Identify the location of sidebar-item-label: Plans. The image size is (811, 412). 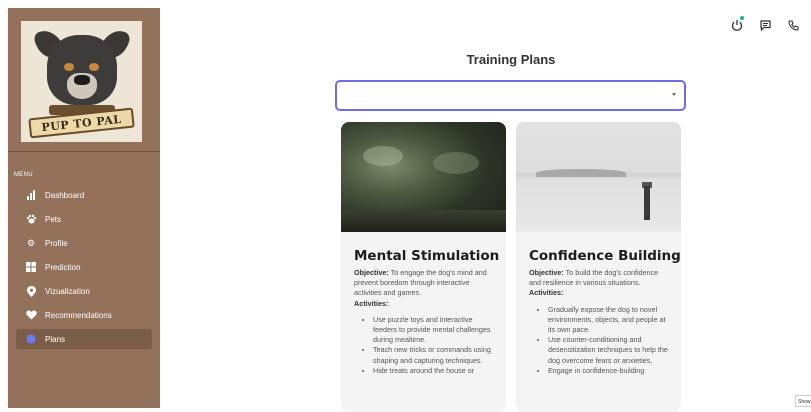
(55, 339).